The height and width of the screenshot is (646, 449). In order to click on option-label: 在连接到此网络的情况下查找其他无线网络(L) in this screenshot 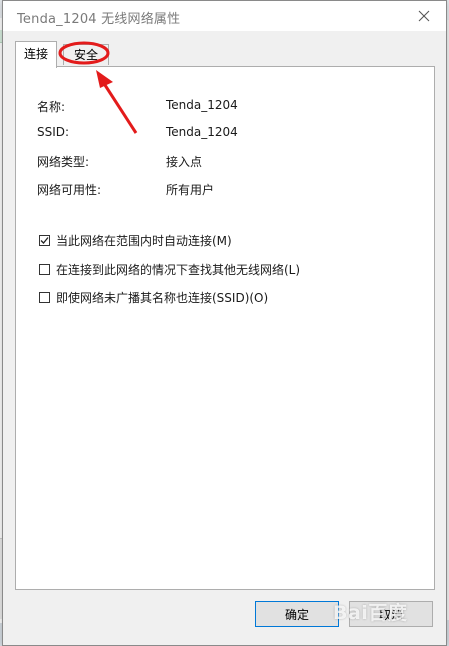, I will do `click(178, 270)`.